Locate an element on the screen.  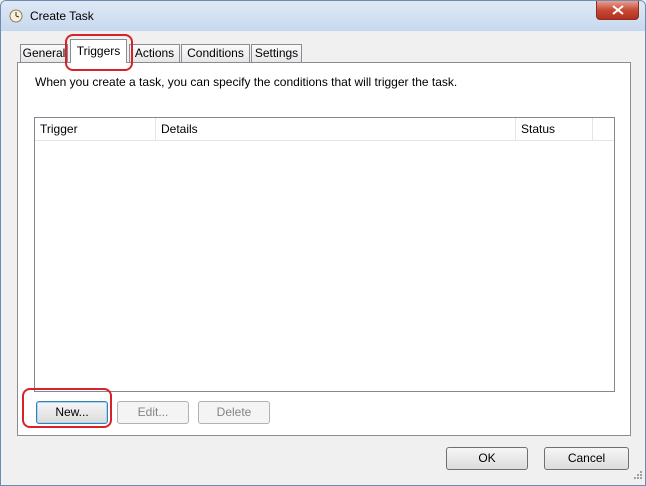
window-title: Create Task is located at coordinates (62, 16).